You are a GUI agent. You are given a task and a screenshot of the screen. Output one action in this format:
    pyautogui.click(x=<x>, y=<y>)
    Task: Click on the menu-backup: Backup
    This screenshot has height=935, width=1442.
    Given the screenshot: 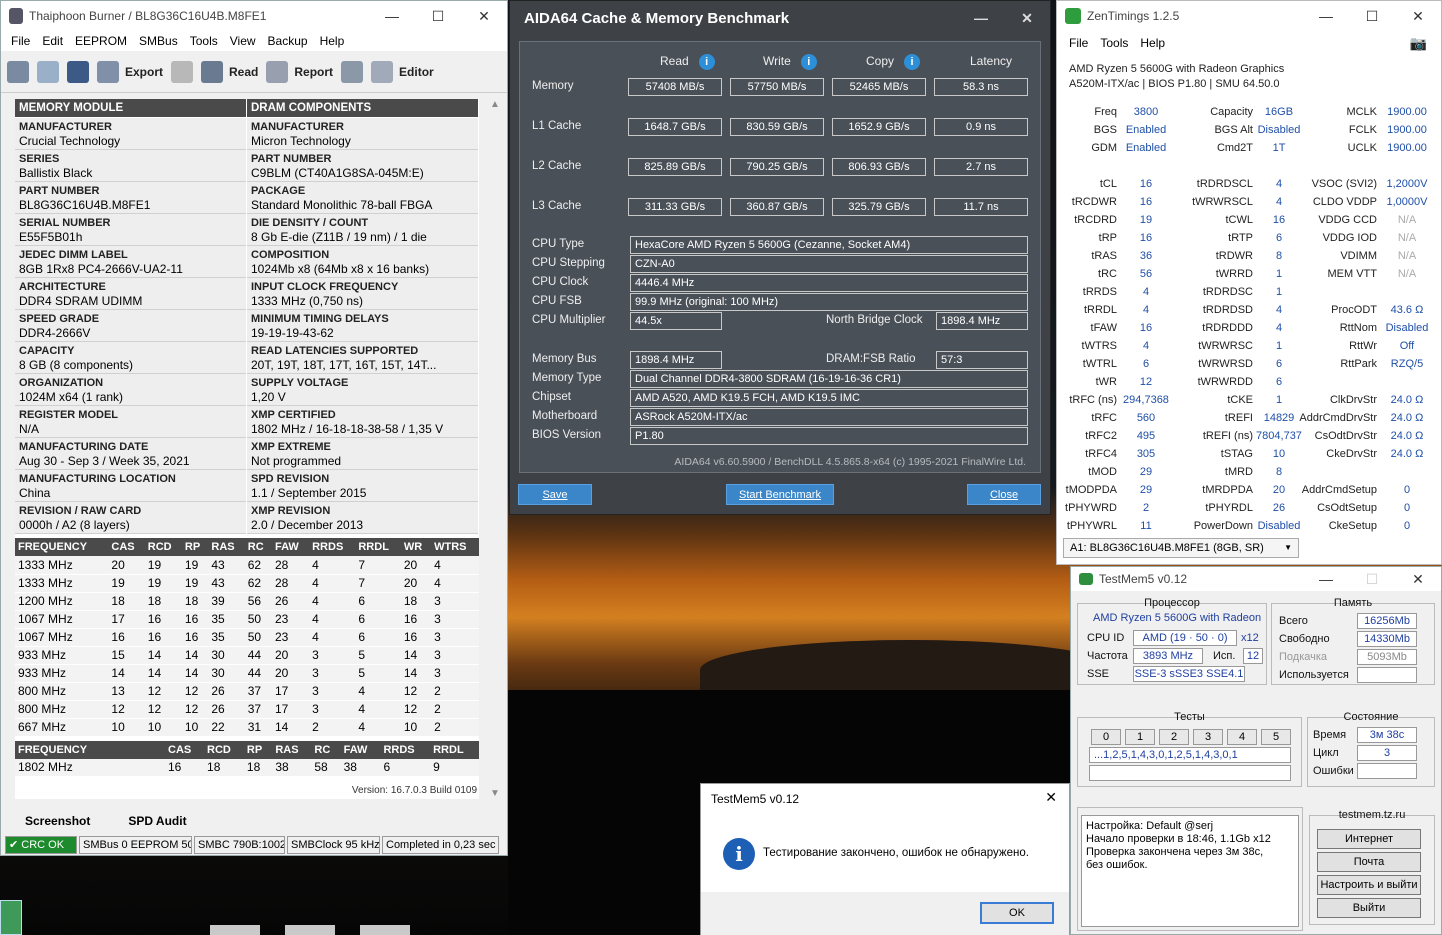 What is the action you would take?
    pyautogui.click(x=288, y=41)
    